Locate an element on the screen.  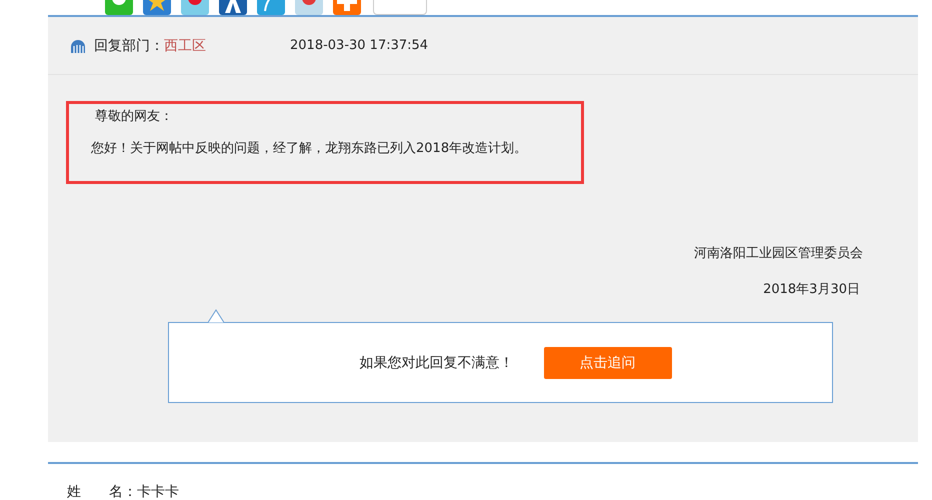
reply-text: 您好！关于网帖中反映的问题，经了解，龙翔东路已列入2018年改造计划。 is located at coordinates (309, 149).